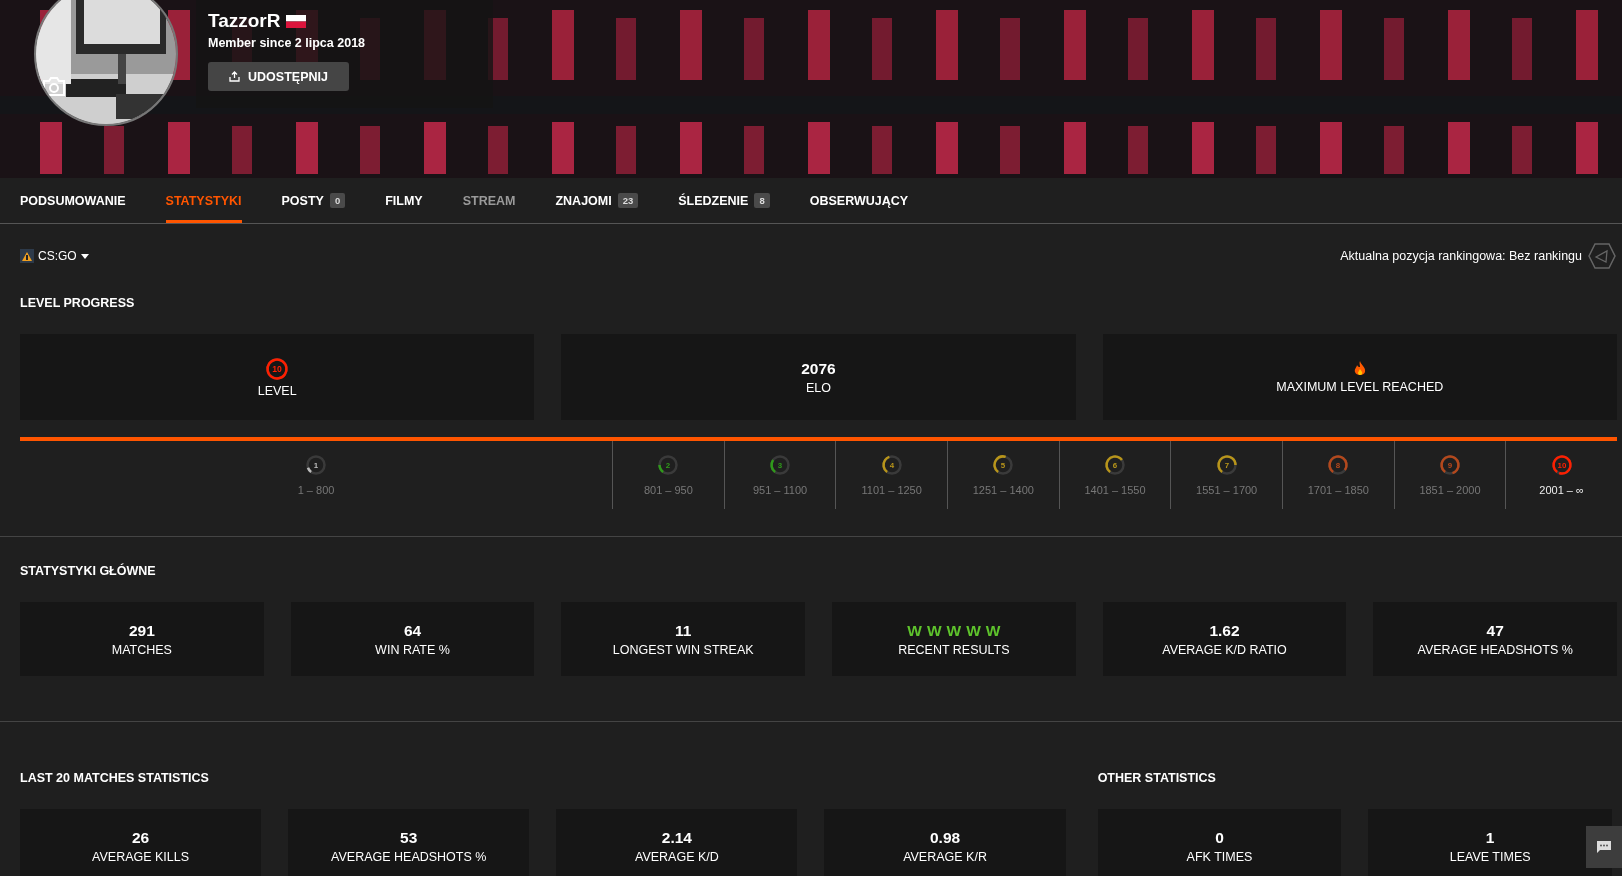 The width and height of the screenshot is (1622, 876). I want to click on elo-range: 2001 – ∞, so click(1561, 490).